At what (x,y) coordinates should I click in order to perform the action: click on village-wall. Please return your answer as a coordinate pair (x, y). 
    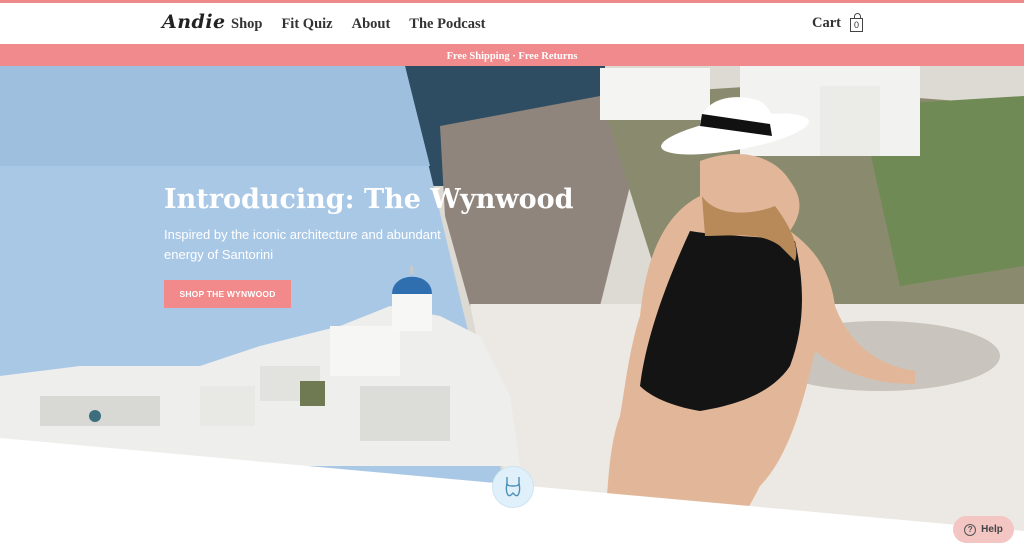
    Looking at the image, I should click on (100, 411).